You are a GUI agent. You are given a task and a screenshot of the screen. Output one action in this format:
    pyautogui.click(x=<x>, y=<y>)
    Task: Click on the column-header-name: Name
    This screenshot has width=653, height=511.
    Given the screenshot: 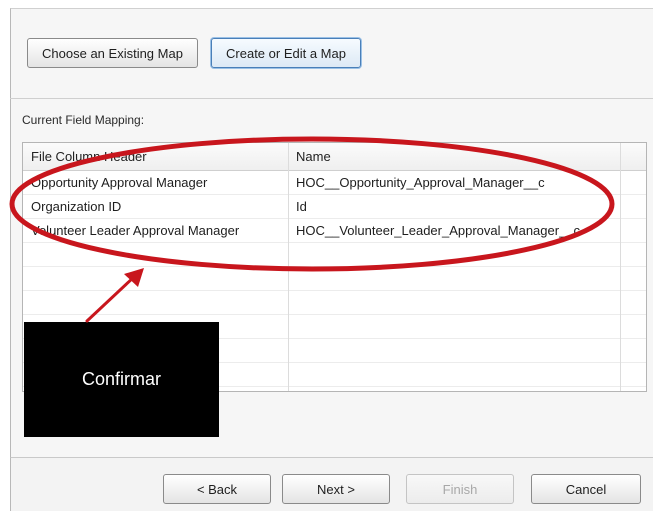 What is the action you would take?
    pyautogui.click(x=454, y=157)
    